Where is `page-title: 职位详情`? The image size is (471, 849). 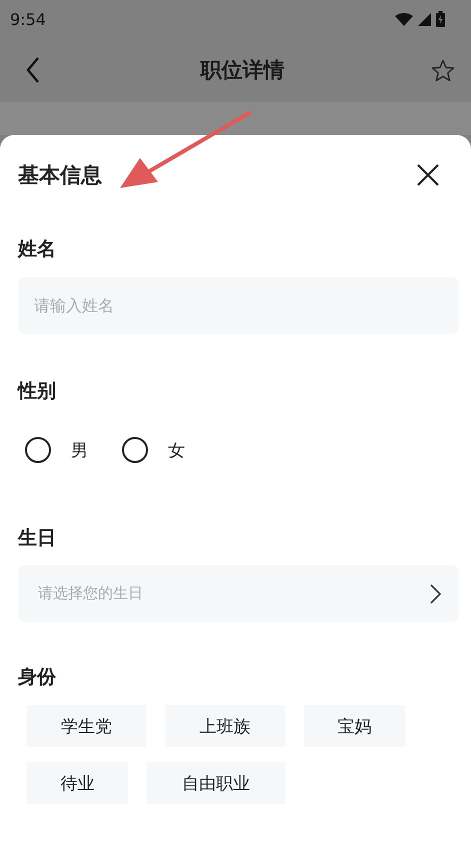
page-title: 职位详情 is located at coordinates (242, 70).